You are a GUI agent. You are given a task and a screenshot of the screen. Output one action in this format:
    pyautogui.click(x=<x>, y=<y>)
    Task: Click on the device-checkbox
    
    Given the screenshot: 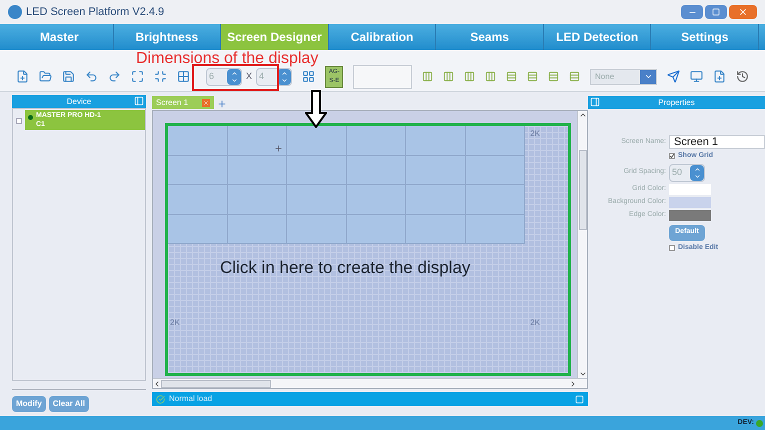 What is the action you would take?
    pyautogui.click(x=19, y=121)
    